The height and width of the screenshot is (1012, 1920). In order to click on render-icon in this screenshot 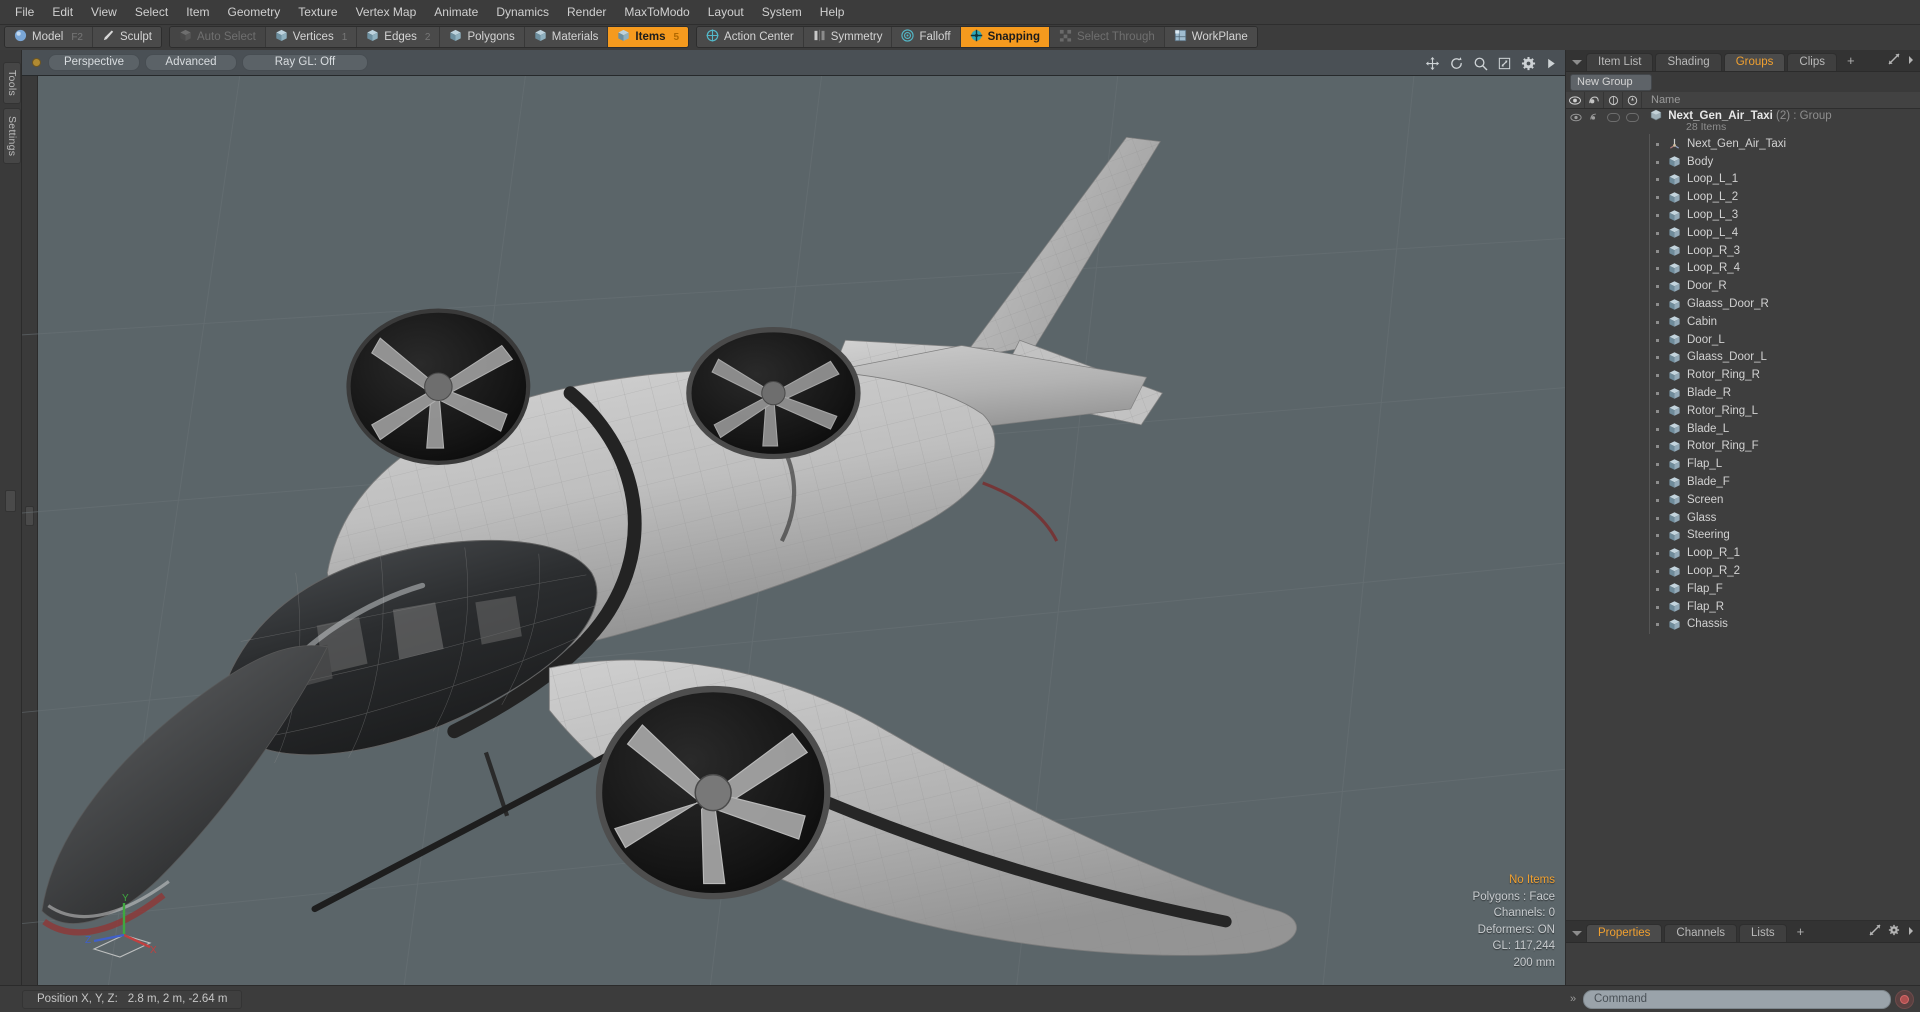, I will do `click(1594, 100)`.